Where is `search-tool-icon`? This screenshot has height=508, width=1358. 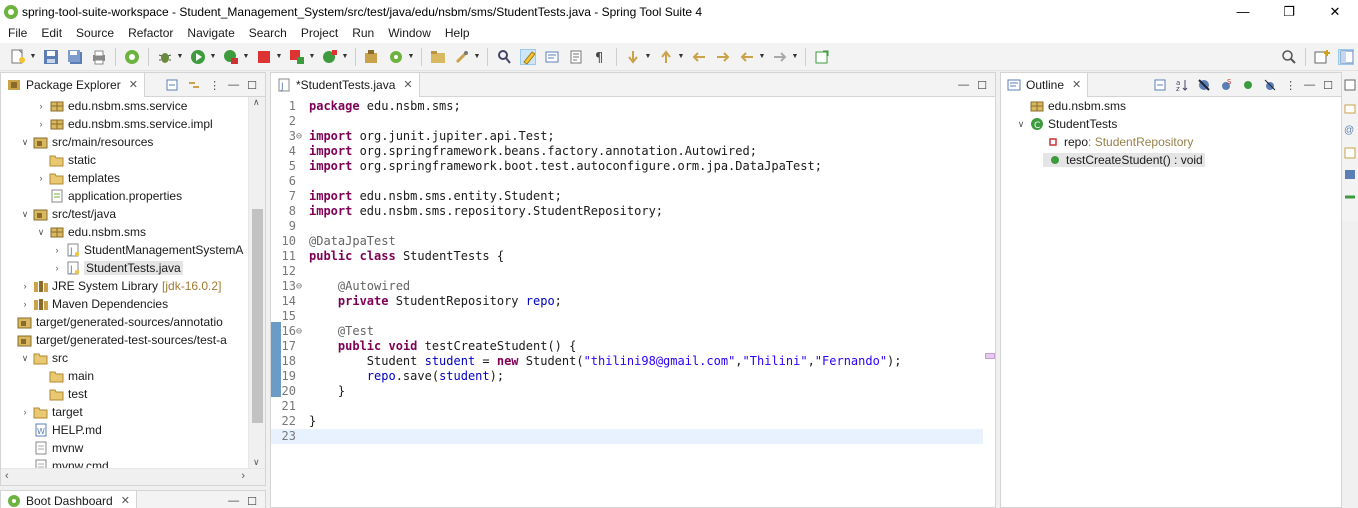 search-tool-icon is located at coordinates (462, 57).